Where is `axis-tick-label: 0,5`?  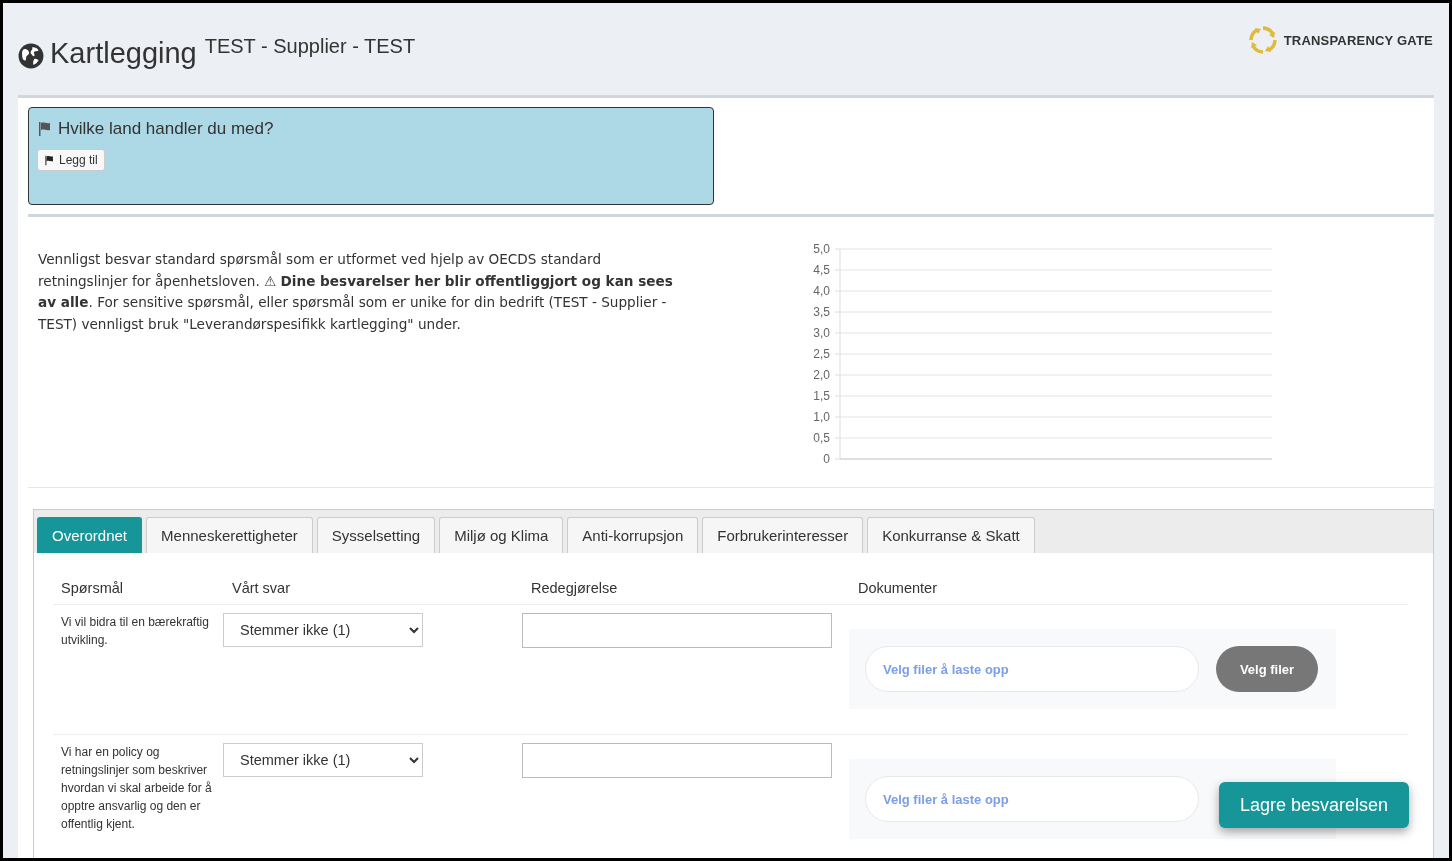 axis-tick-label: 0,5 is located at coordinates (821, 438).